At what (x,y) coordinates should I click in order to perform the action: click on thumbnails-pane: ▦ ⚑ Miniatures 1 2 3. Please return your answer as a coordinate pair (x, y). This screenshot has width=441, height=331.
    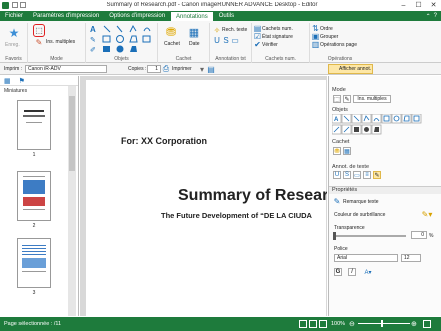
    Looking at the image, I should click on (39, 196).